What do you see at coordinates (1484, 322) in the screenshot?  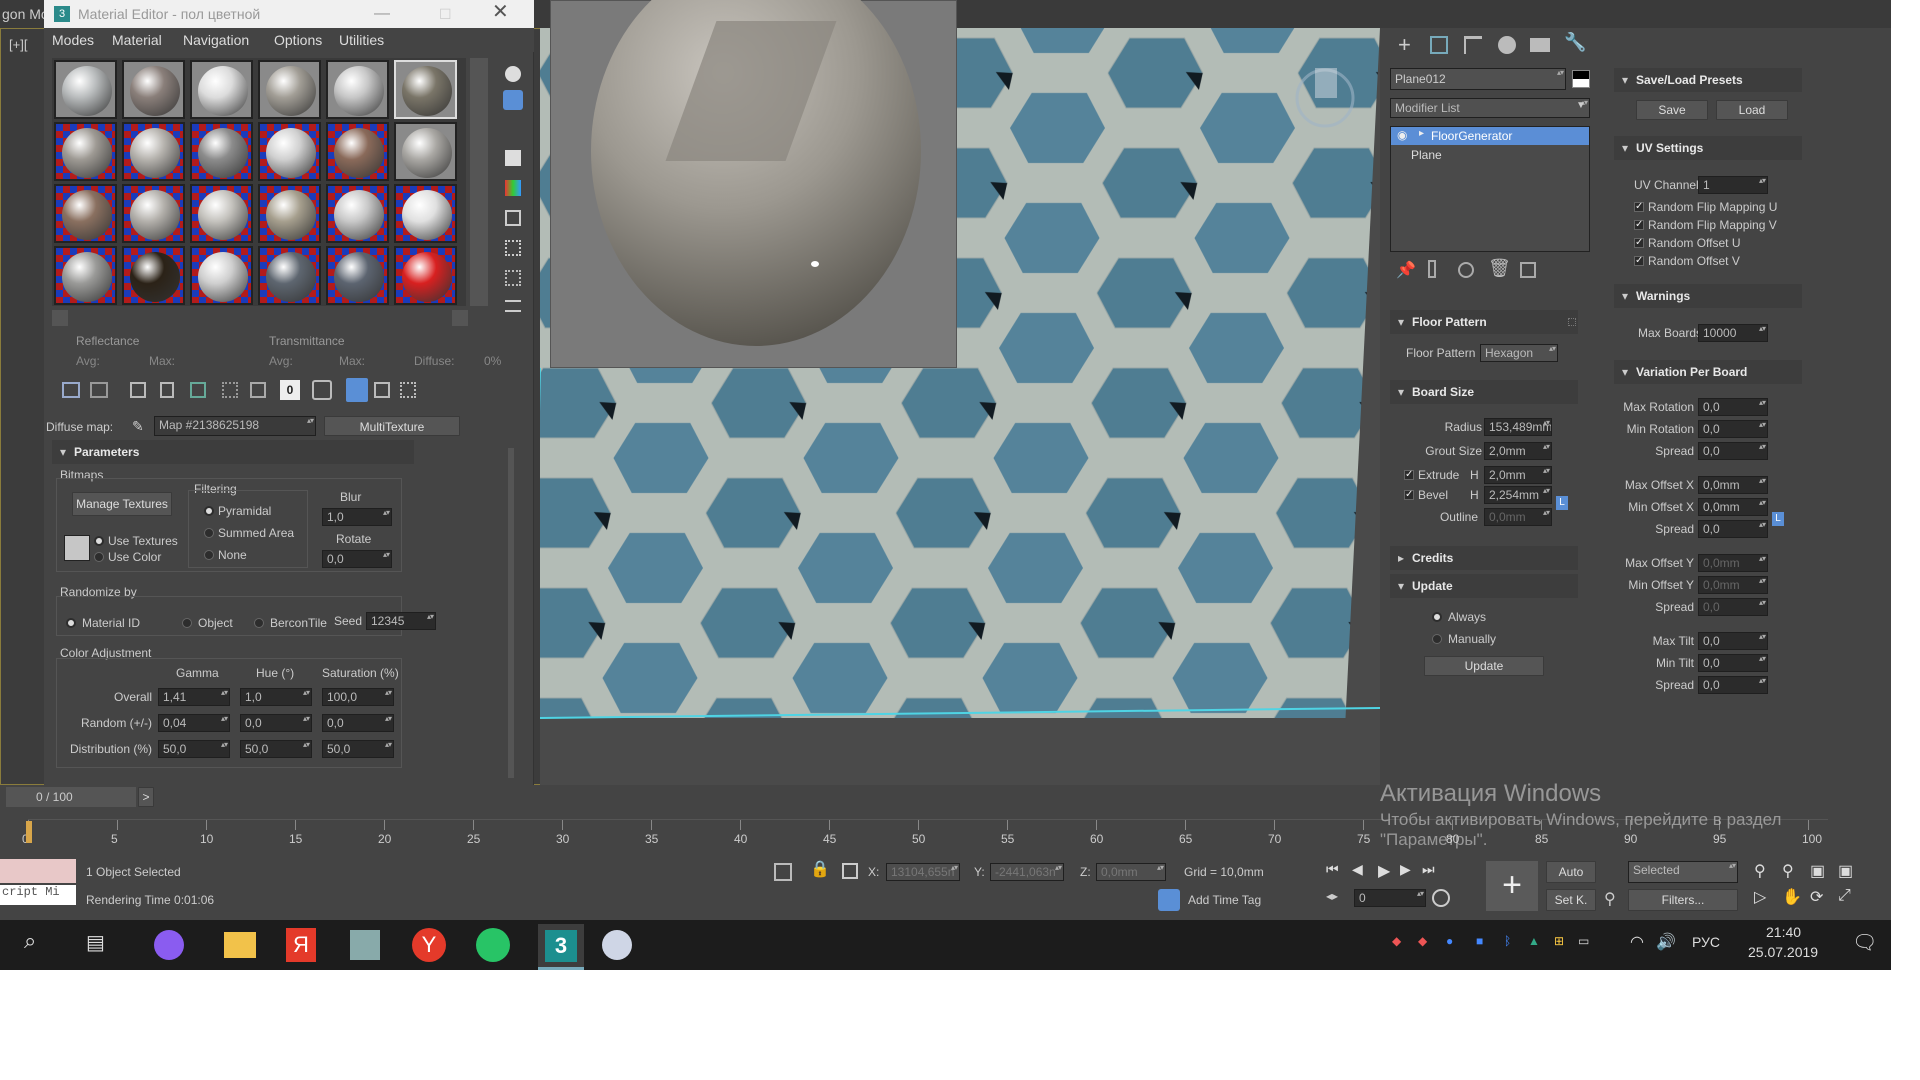 I see `floor-pattern-rollout-header: Floor Pattern` at bounding box center [1484, 322].